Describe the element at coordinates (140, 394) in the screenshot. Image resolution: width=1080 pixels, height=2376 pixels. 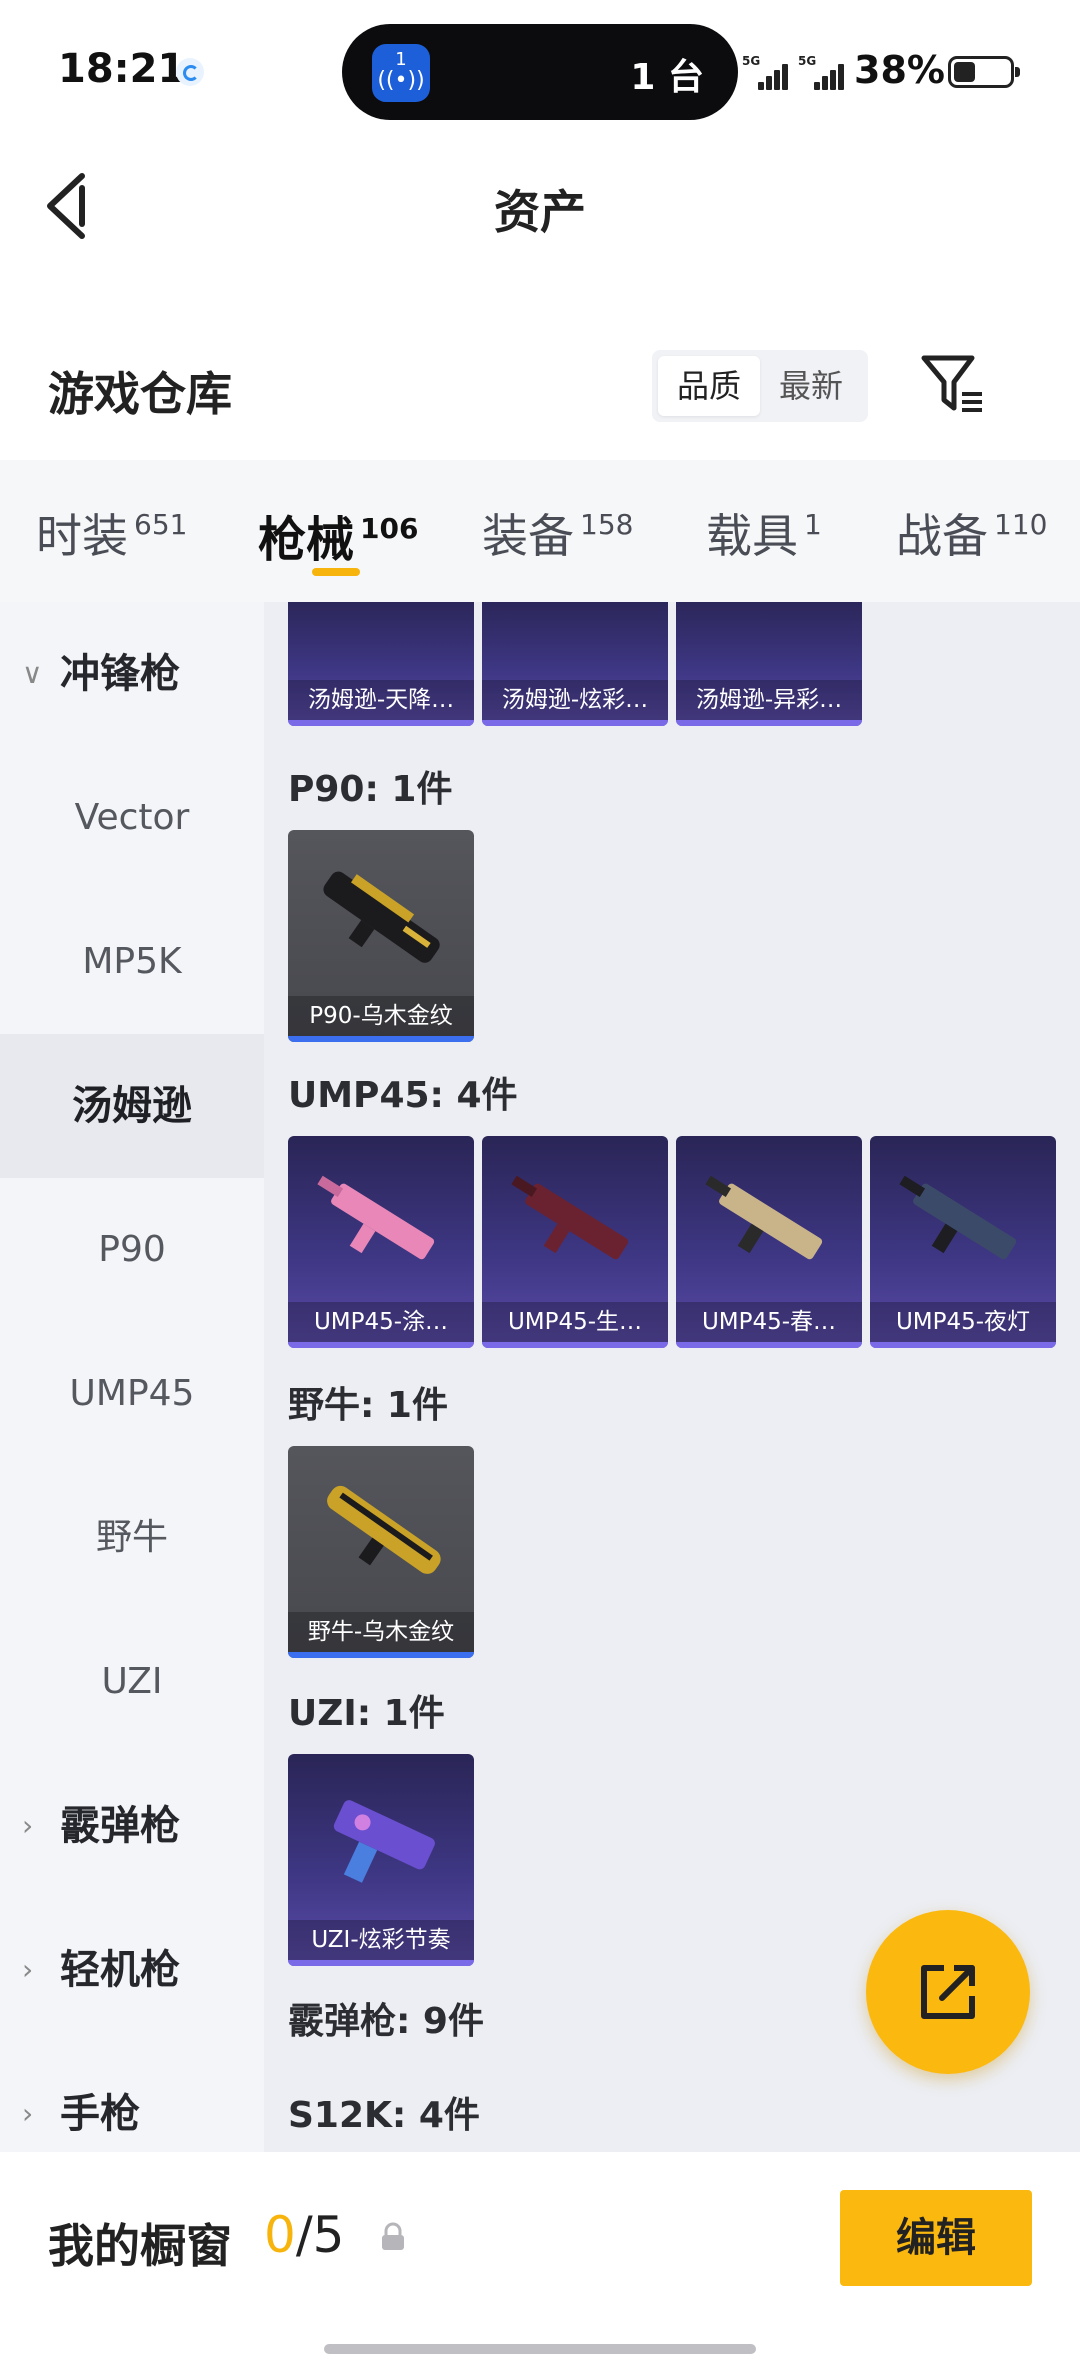
I see `warehouse-title: 游戏仓库` at that location.